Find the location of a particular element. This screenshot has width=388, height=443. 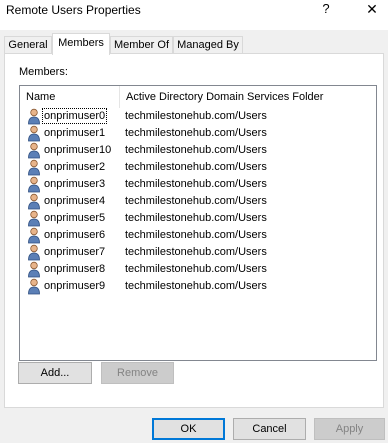

list-item: onprimuser2 techmilestonehub.com/Users is located at coordinates (200, 167).